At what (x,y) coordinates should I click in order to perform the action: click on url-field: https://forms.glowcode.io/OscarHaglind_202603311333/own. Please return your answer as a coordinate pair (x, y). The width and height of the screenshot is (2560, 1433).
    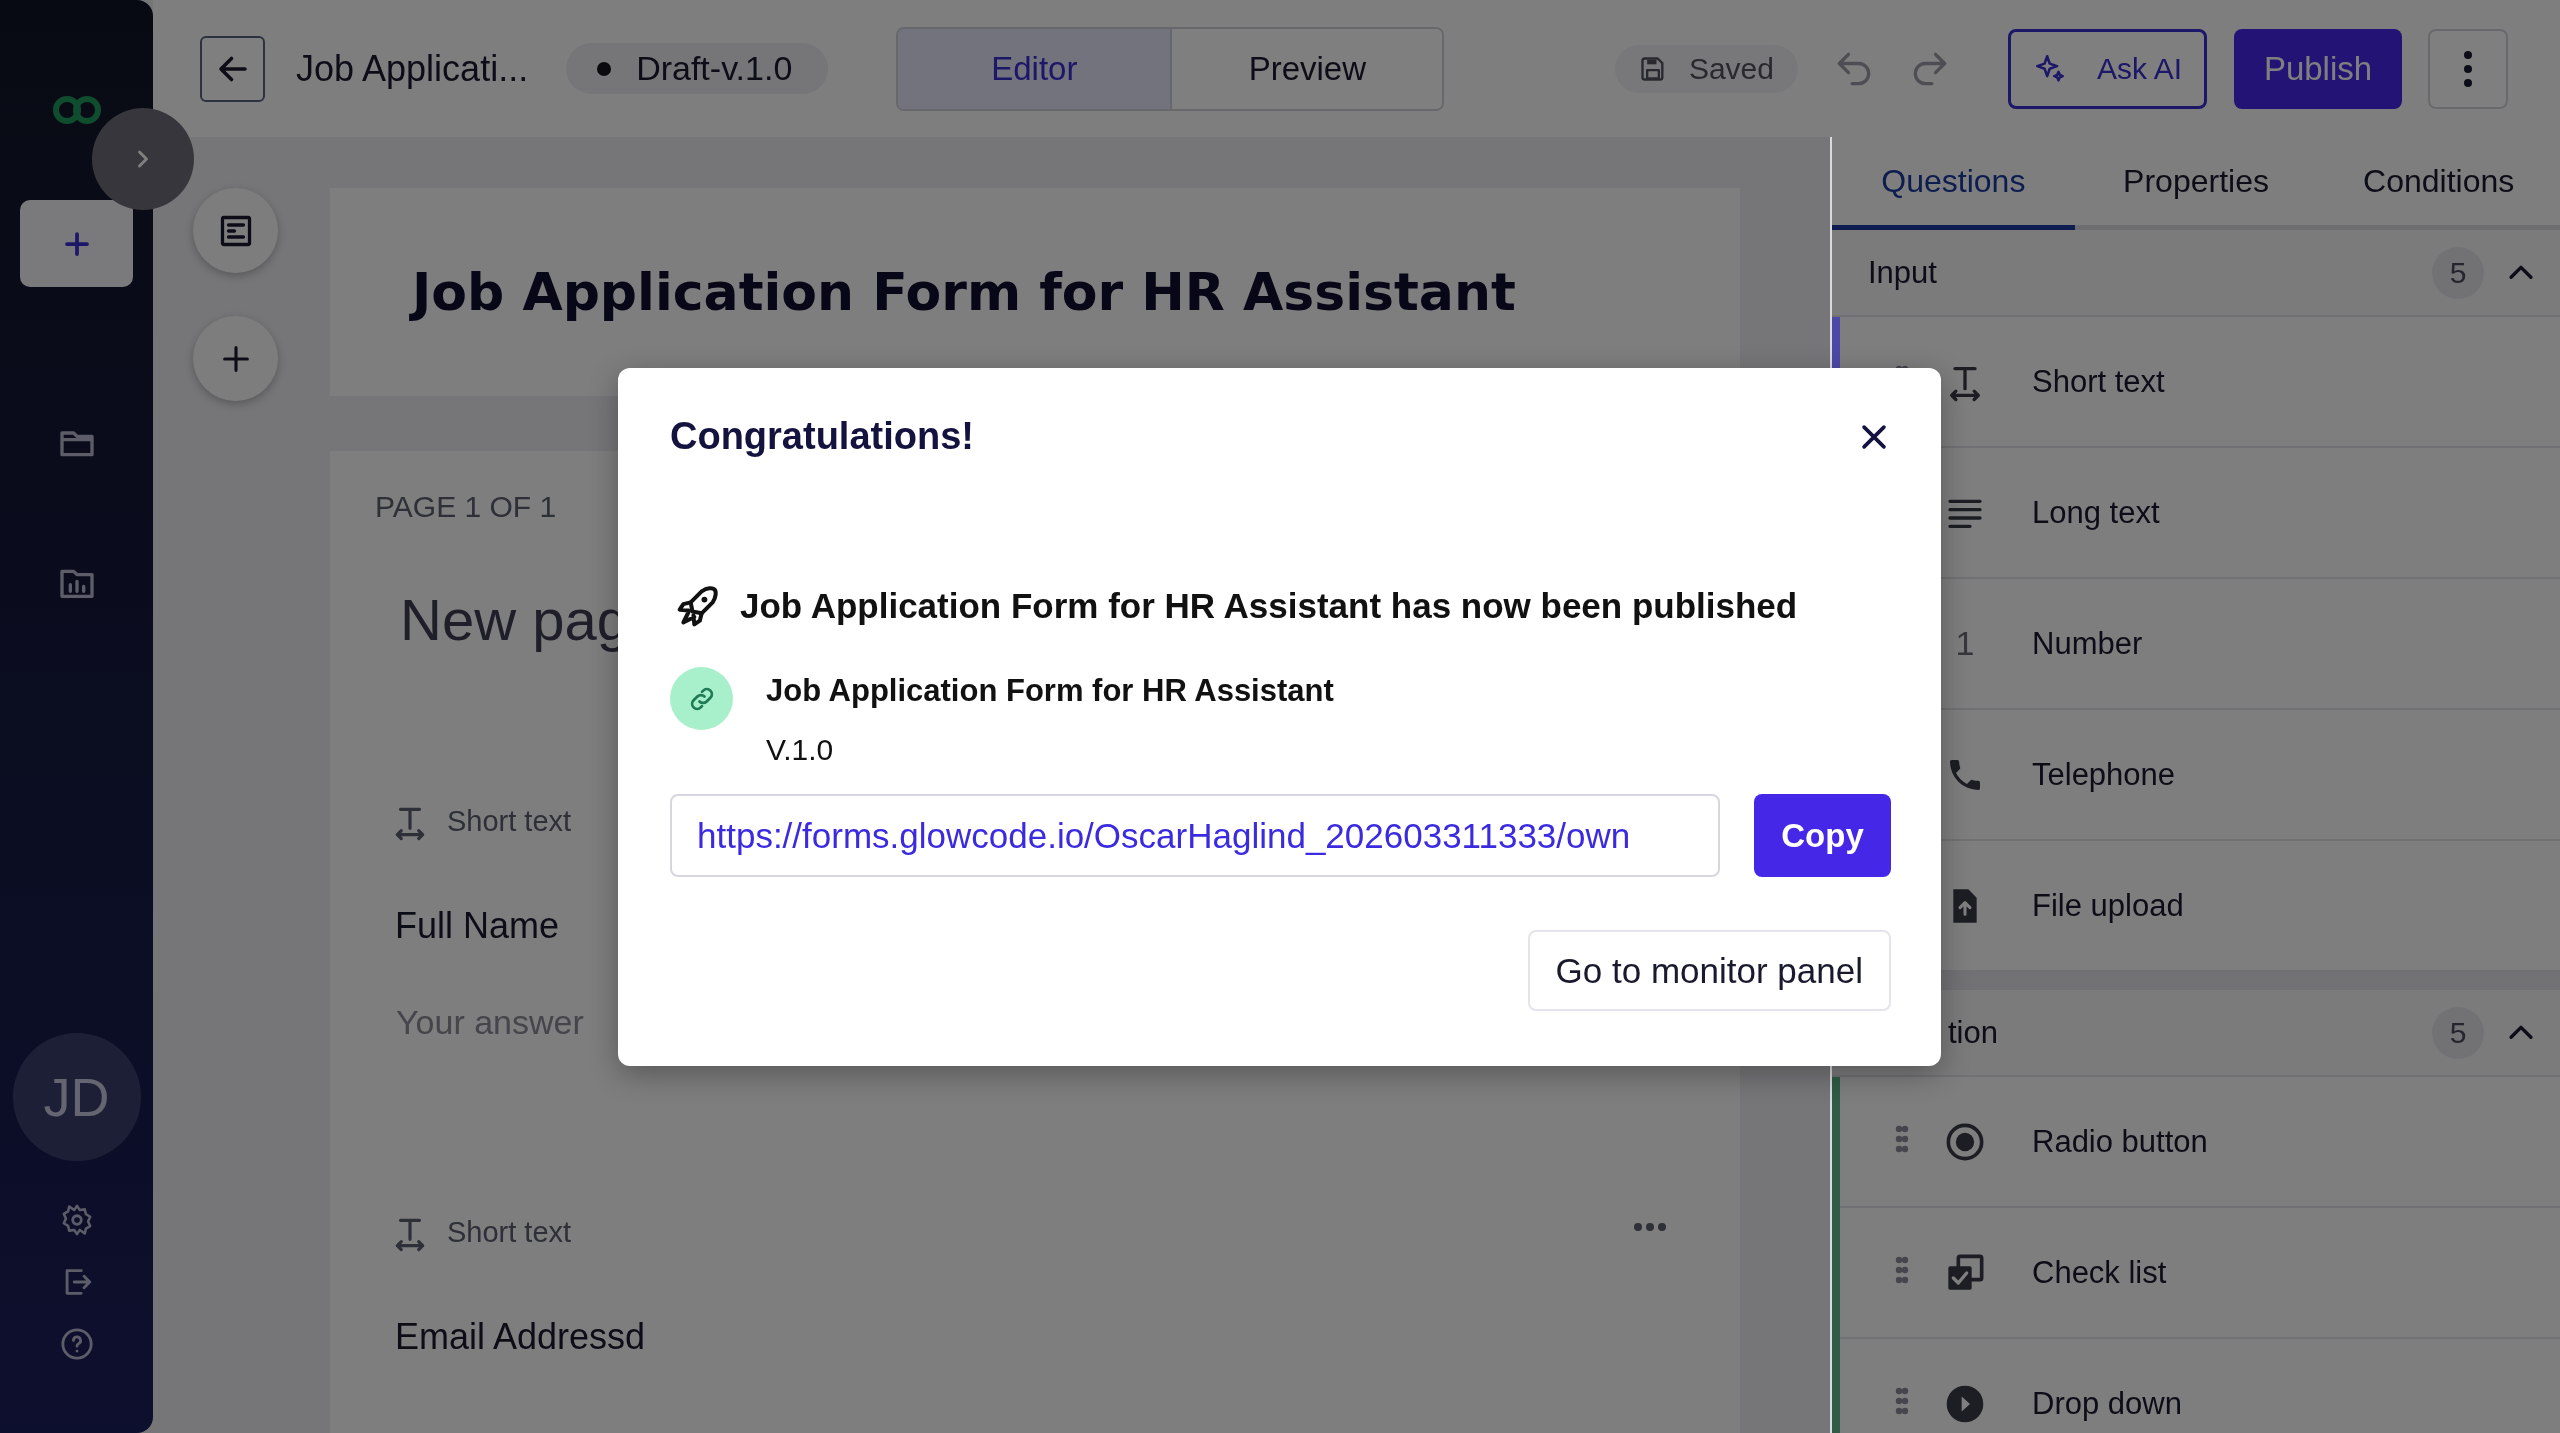
    Looking at the image, I should click on (1195, 835).